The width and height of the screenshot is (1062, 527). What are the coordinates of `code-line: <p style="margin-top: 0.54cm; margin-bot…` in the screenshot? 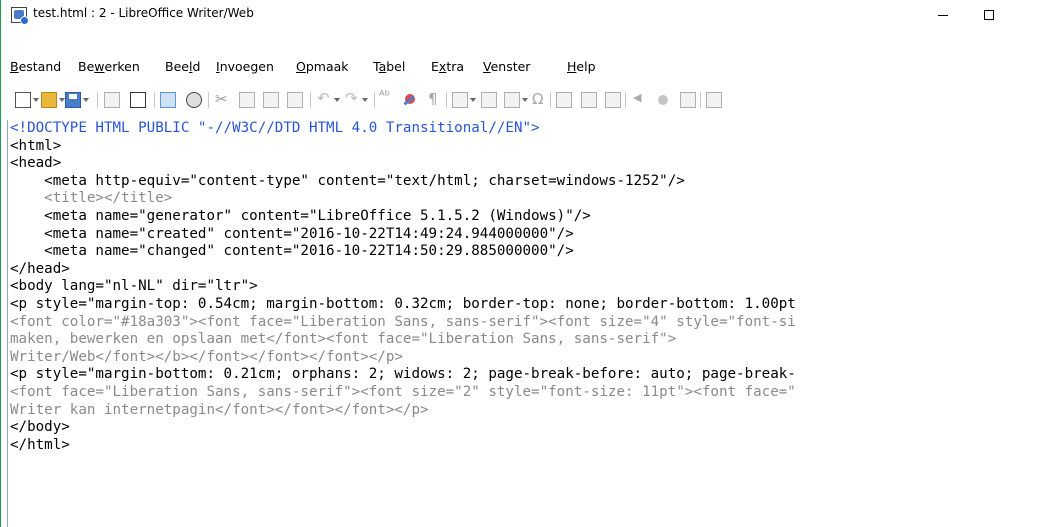 It's located at (536, 305).